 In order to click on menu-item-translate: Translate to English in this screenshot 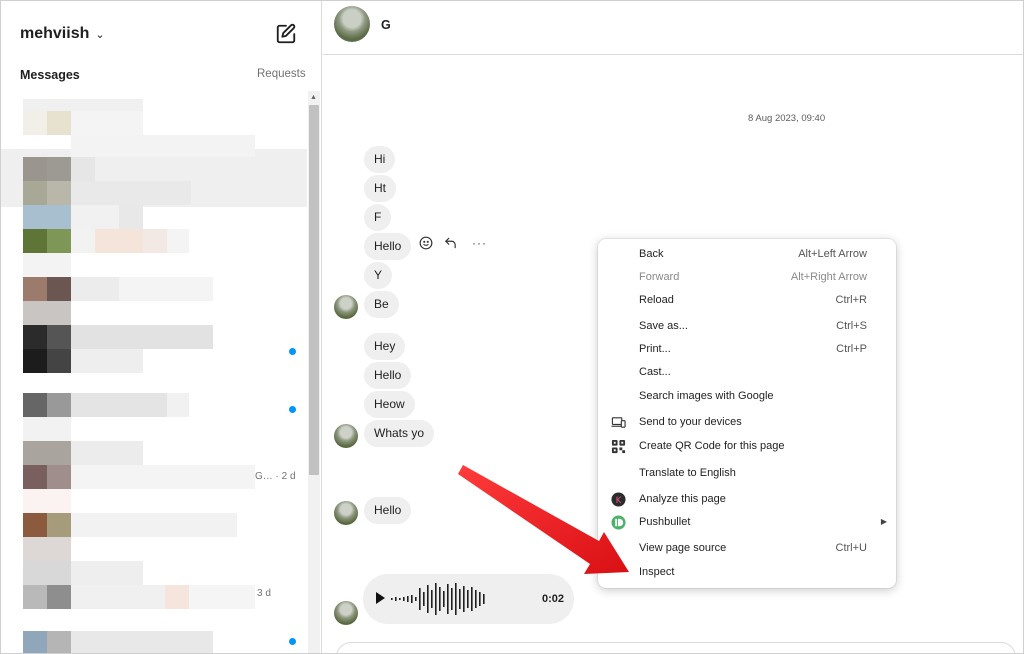, I will do `click(747, 474)`.